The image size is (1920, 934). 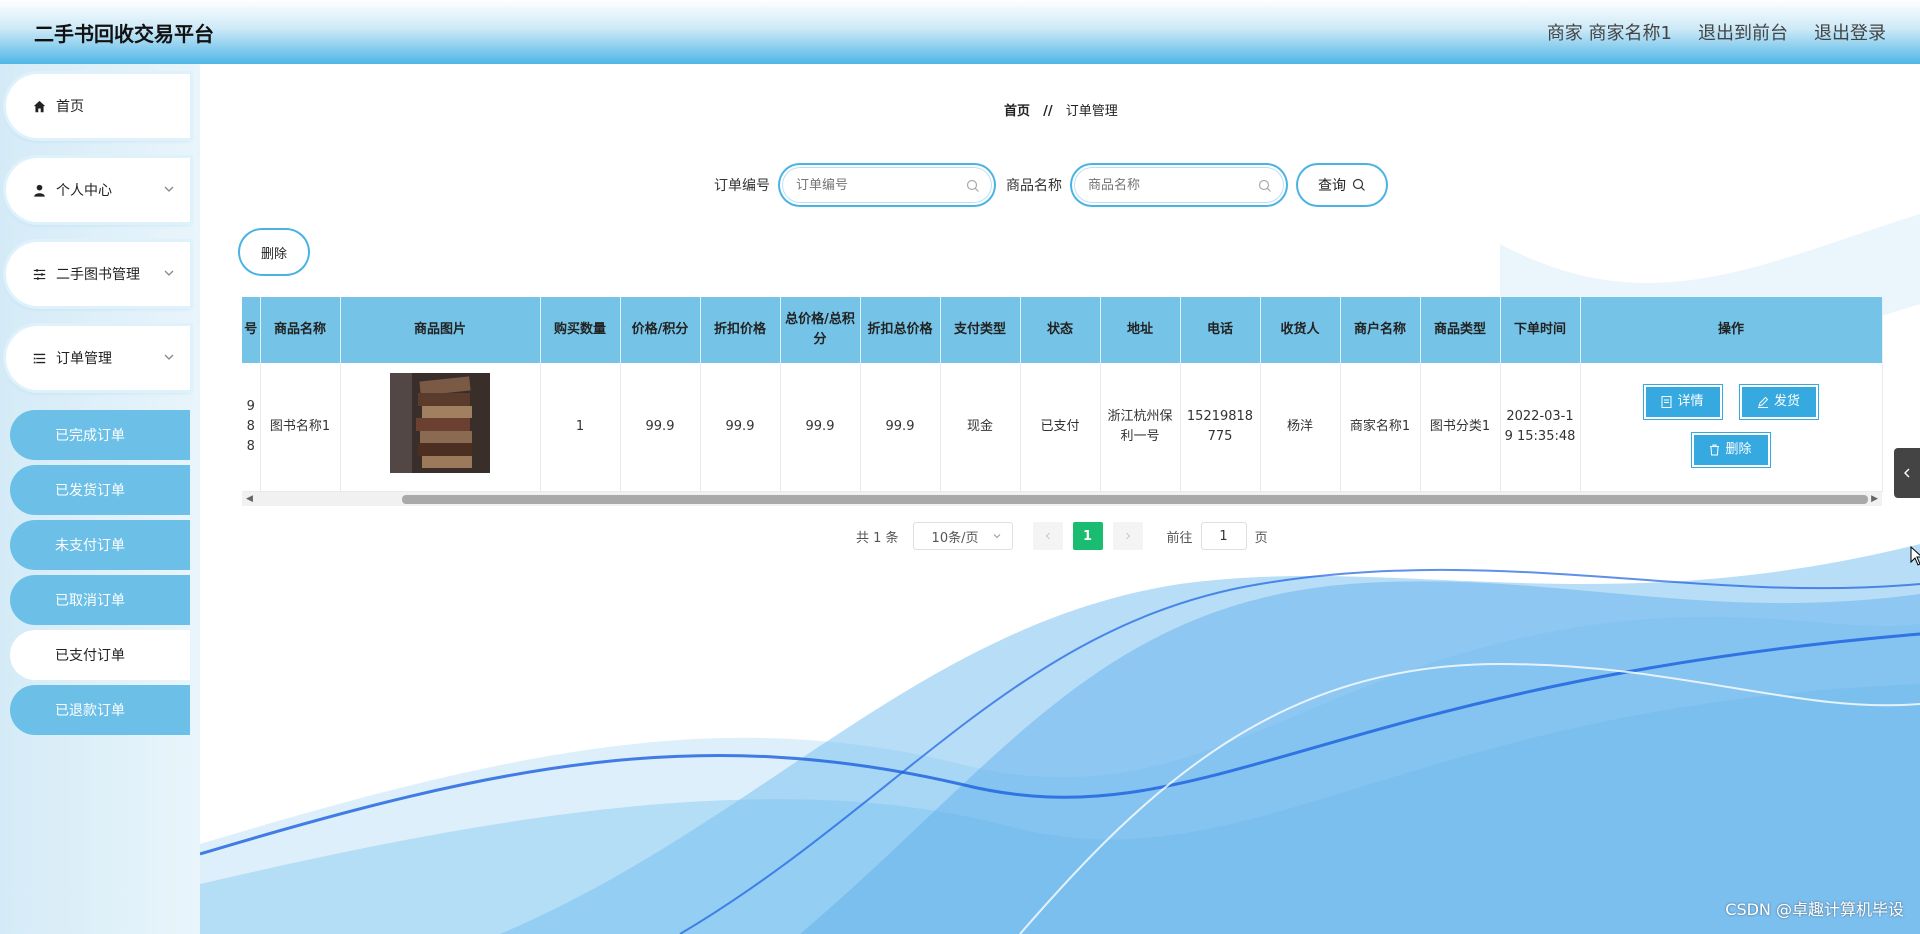 I want to click on phone-cell: 15219818775, so click(x=1220, y=427).